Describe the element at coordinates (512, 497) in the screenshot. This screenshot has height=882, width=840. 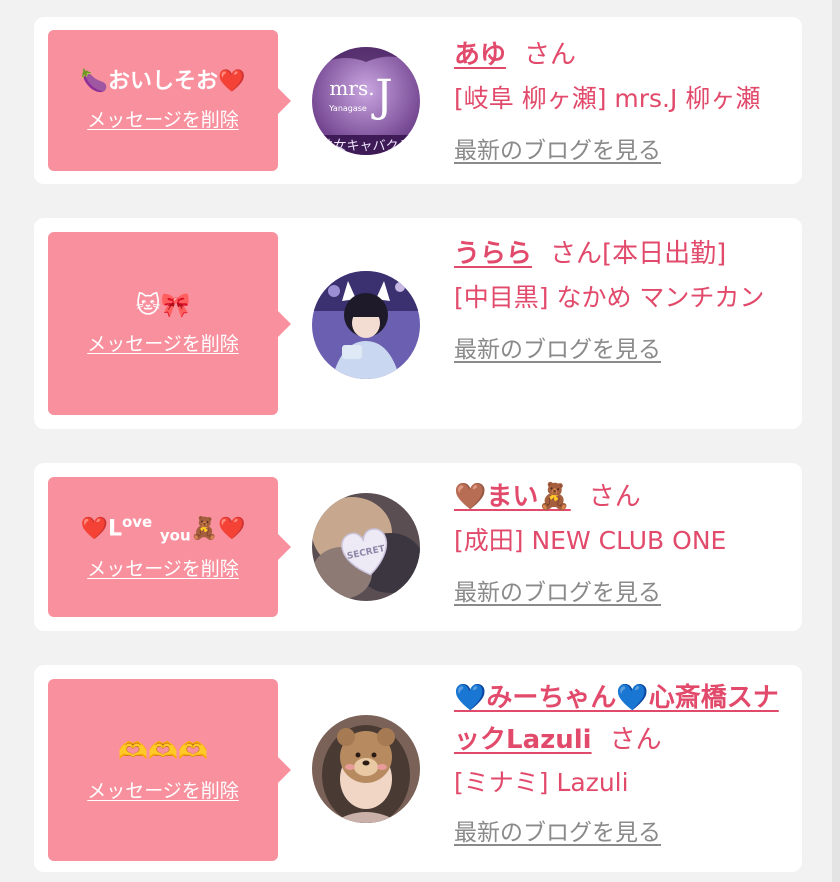
I see `cast-name-link: 🤎まい🧸` at that location.